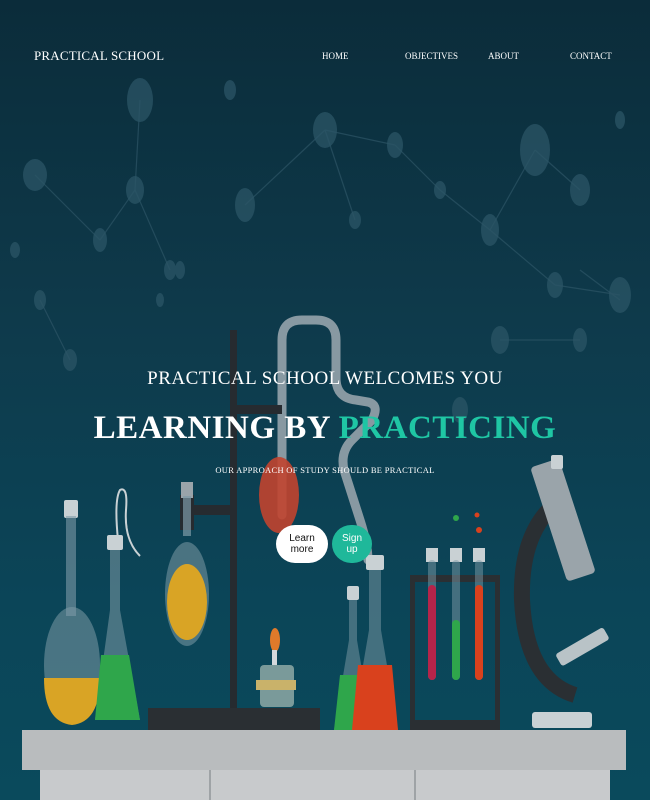 This screenshot has height=800, width=650. What do you see at coordinates (447, 428) in the screenshot?
I see `headline-accent: PRACTICING` at bounding box center [447, 428].